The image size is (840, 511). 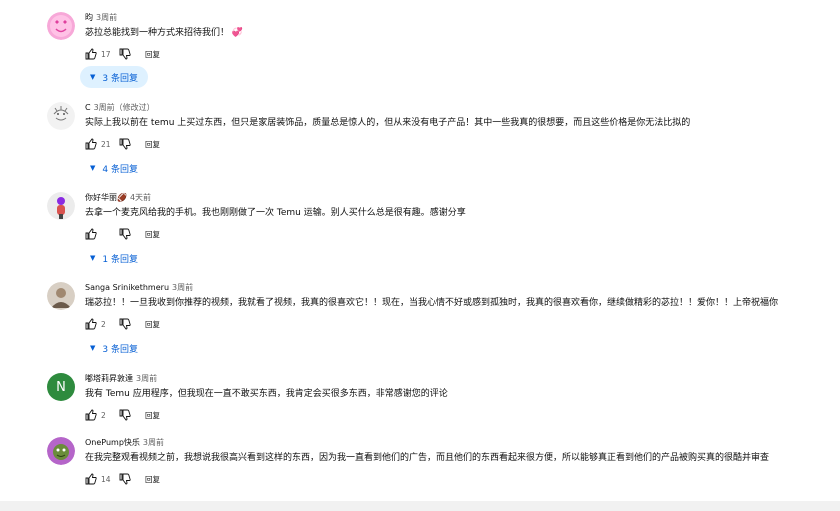 I want to click on comment-author: 你好华丽🏈, so click(x=106, y=197).